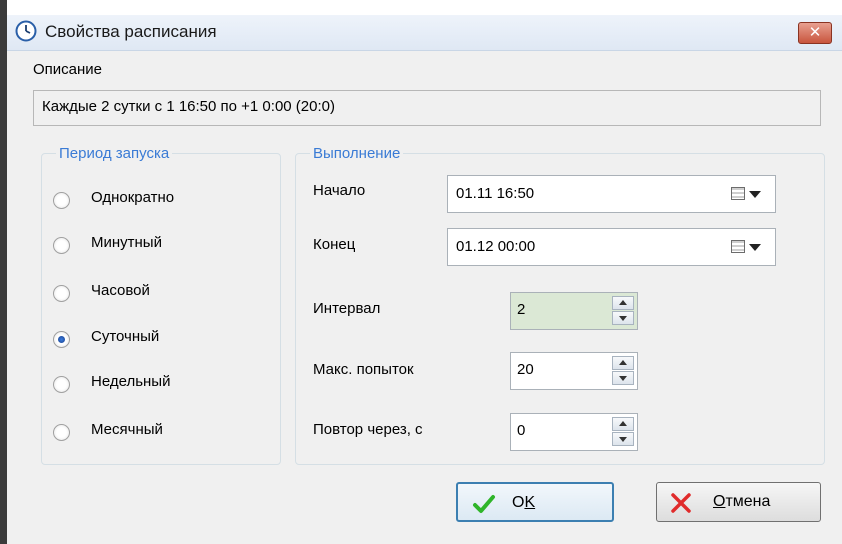  I want to click on end-calendar-dropdown, so click(748, 247).